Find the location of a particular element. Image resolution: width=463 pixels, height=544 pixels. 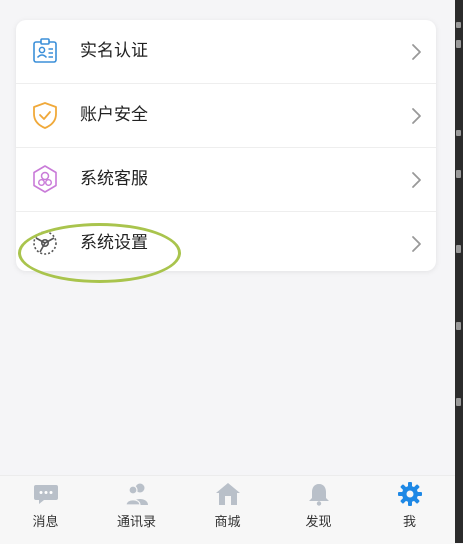

id-badge-icon is located at coordinates (45, 51).